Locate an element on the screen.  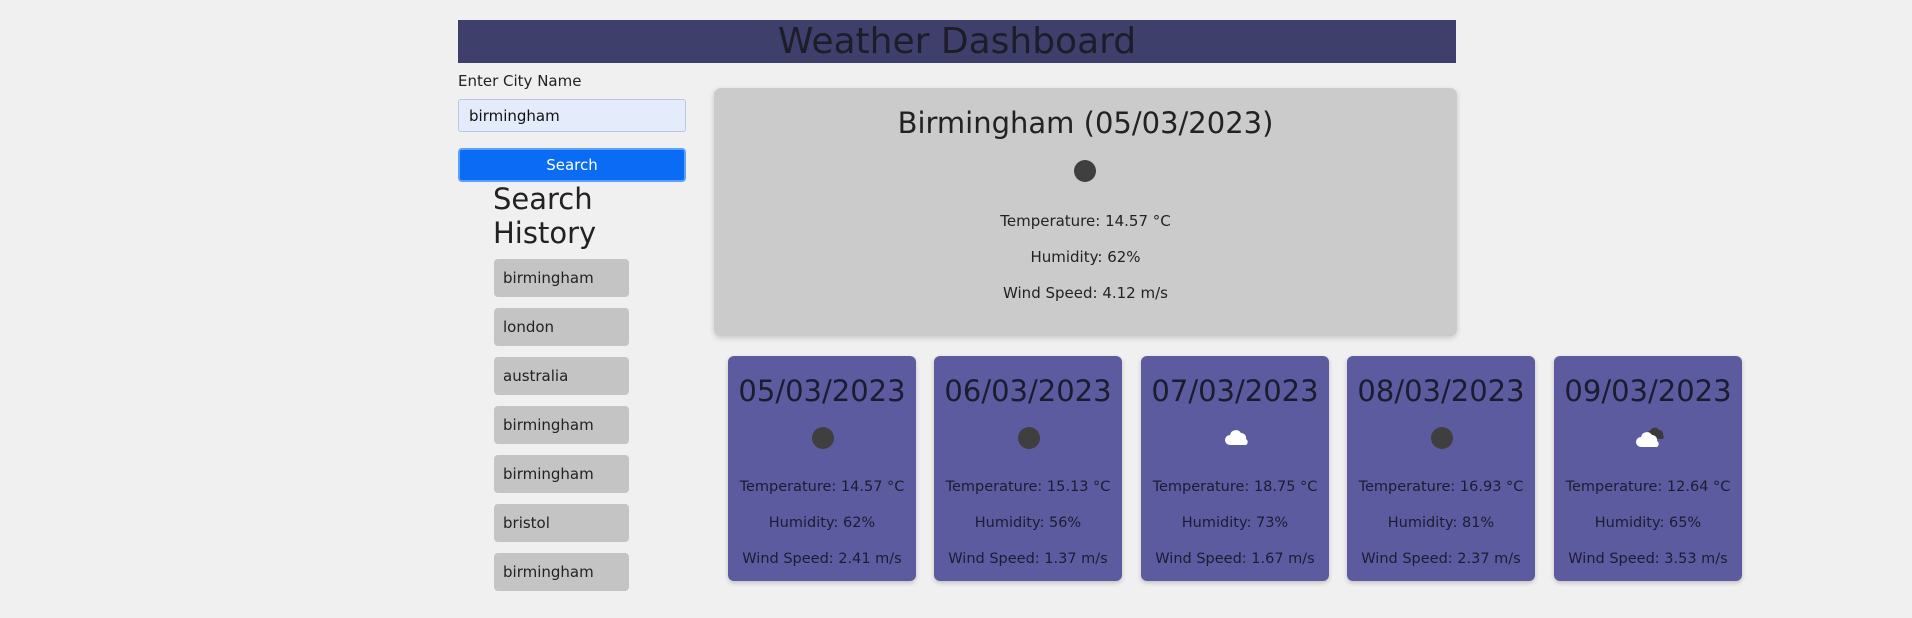
forecast-wind-speed: Wind Speed: 1.37 m/s is located at coordinates (1028, 559).